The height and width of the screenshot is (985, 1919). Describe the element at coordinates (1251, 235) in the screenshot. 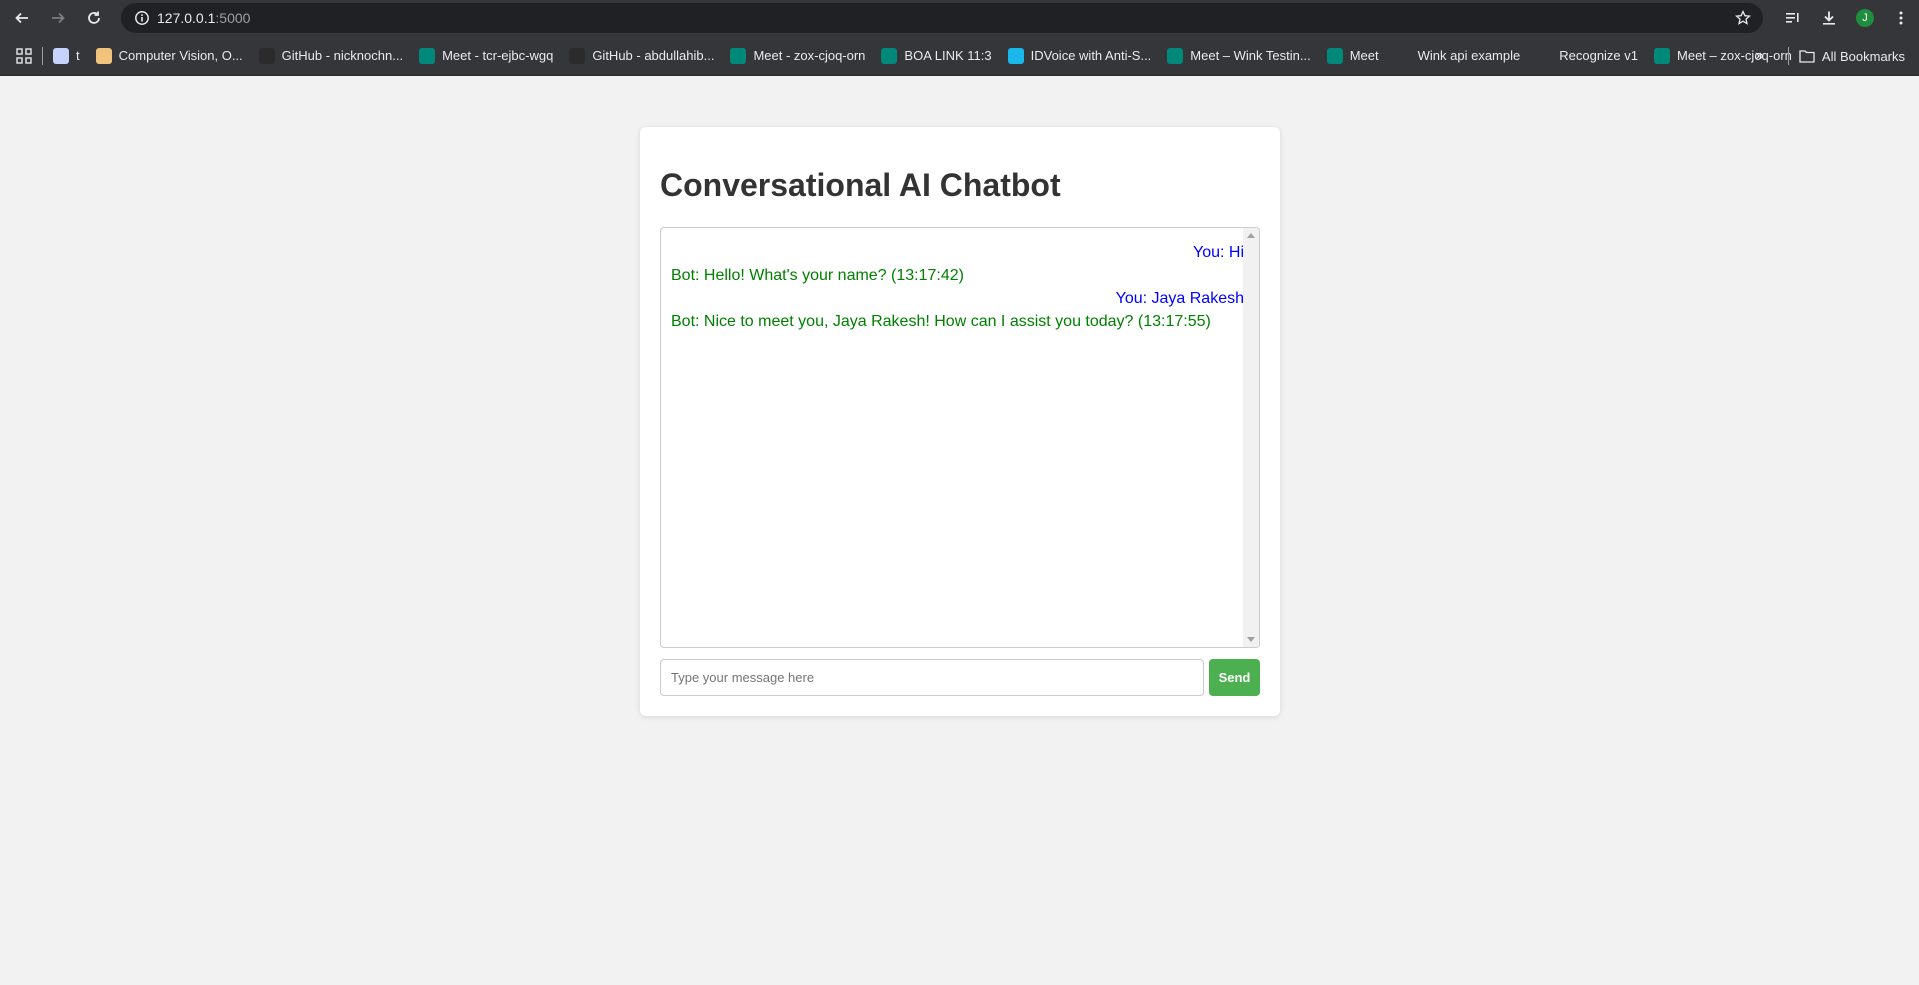

I see `scroll-up-arrow-icon` at that location.